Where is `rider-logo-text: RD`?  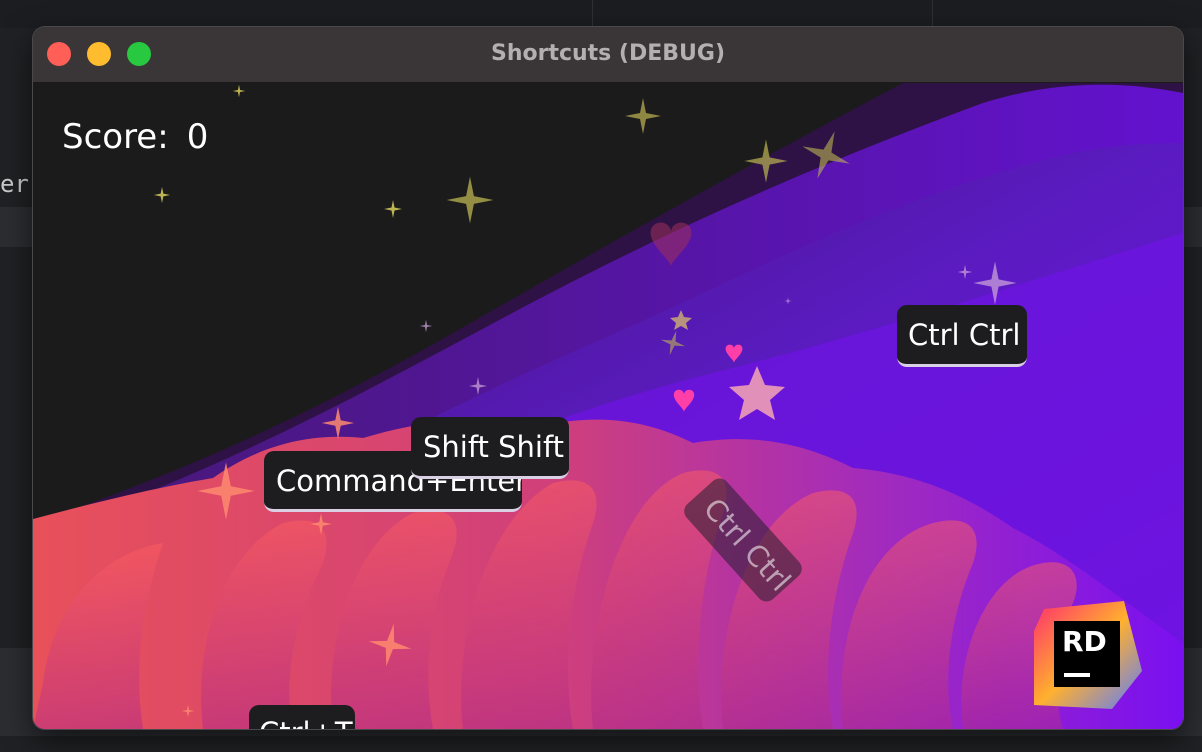 rider-logo-text: RD is located at coordinates (1084, 641).